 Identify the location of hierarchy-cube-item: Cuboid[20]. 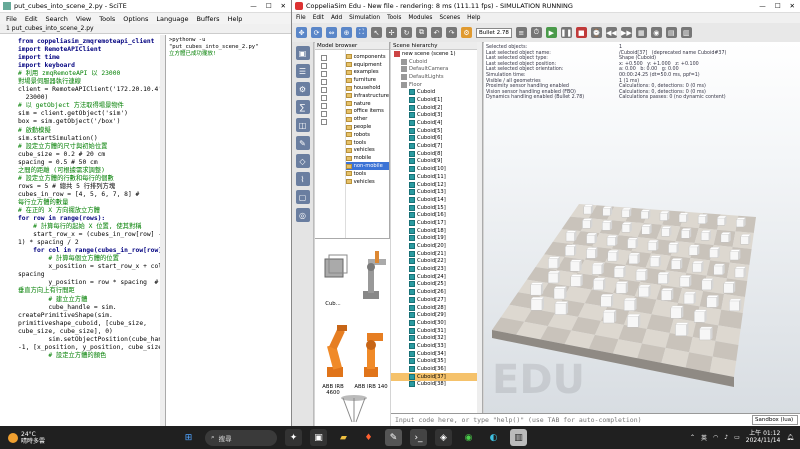
(436, 246).